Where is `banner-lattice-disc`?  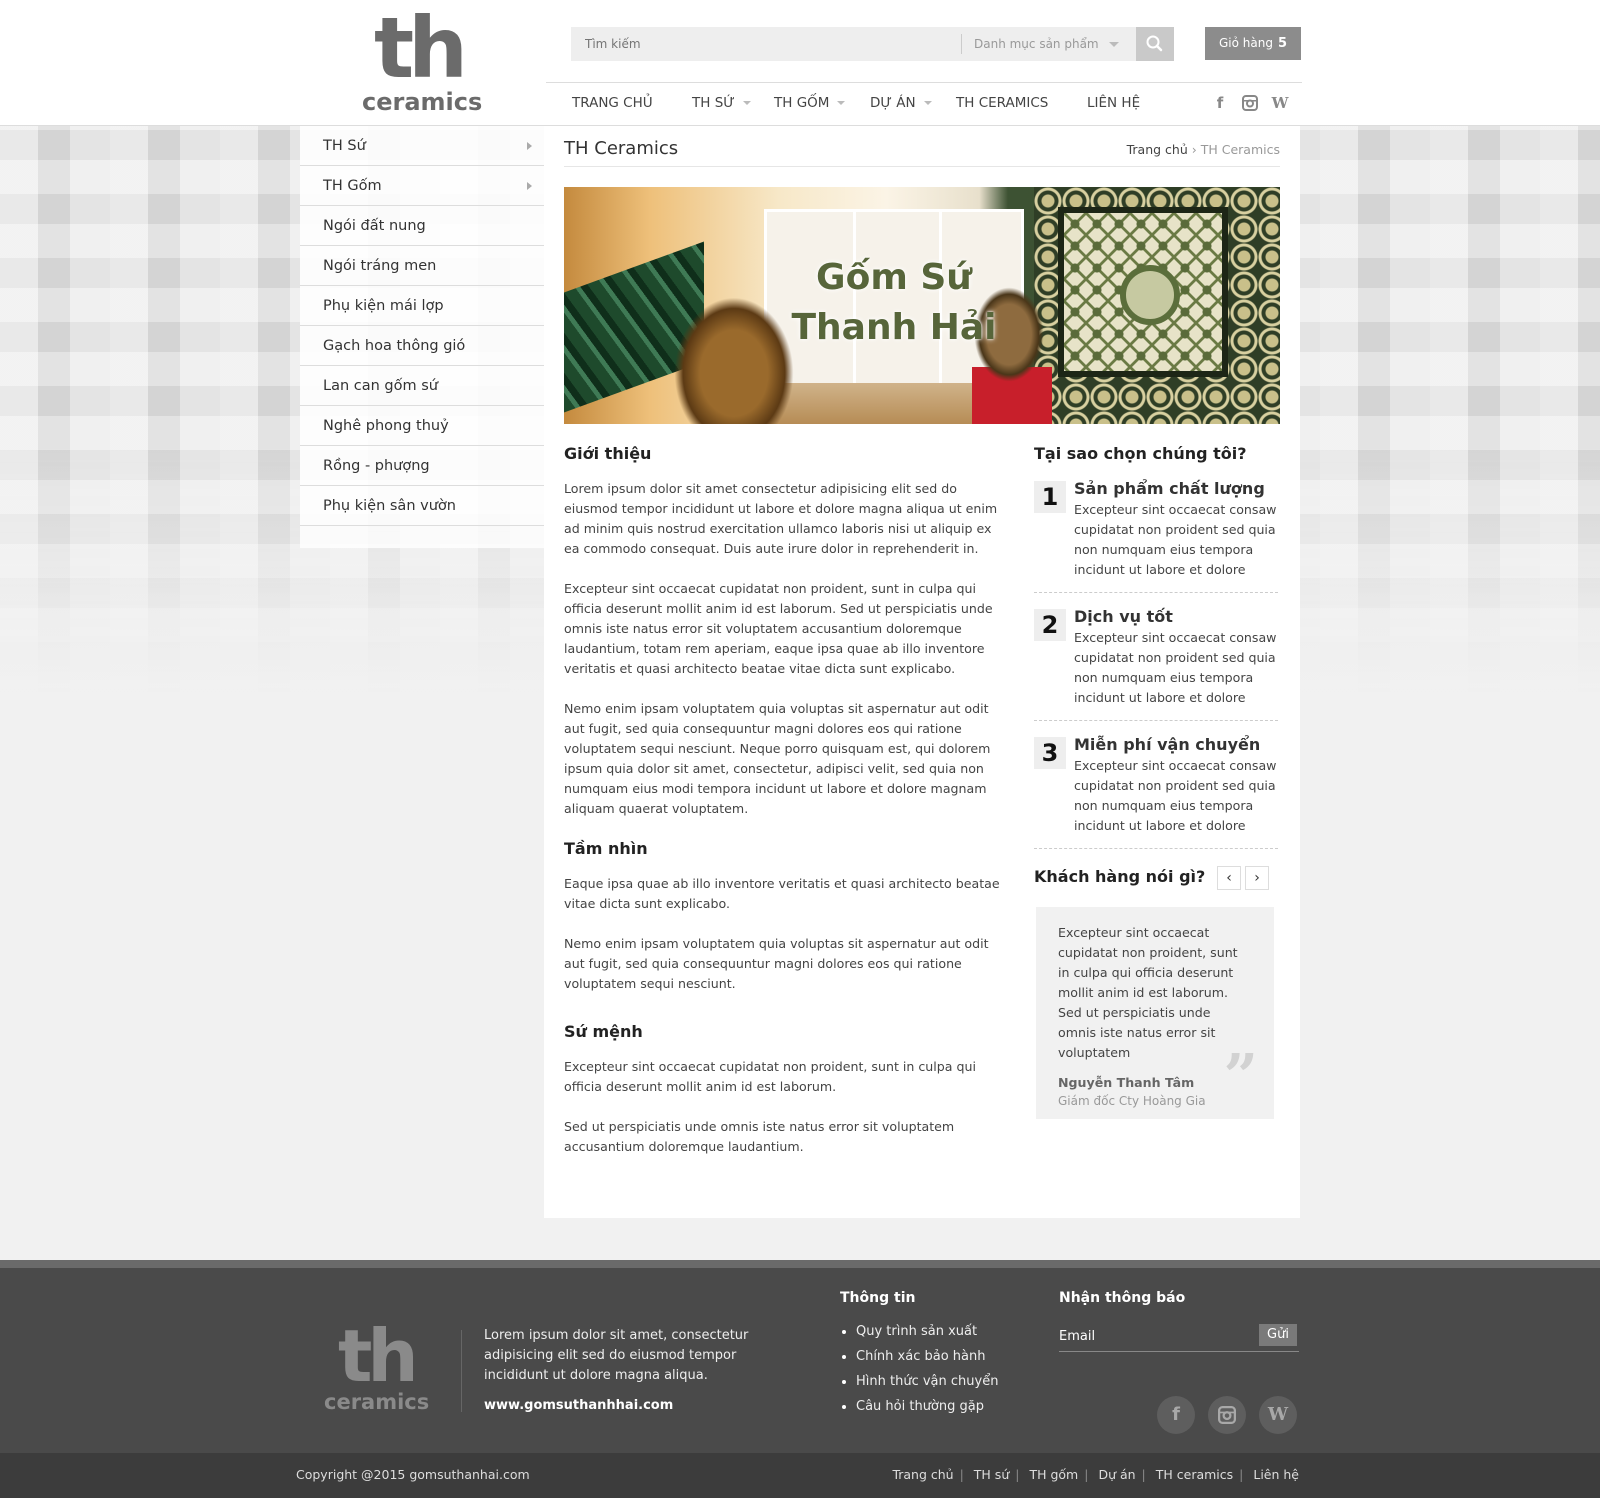 banner-lattice-disc is located at coordinates (1150, 295).